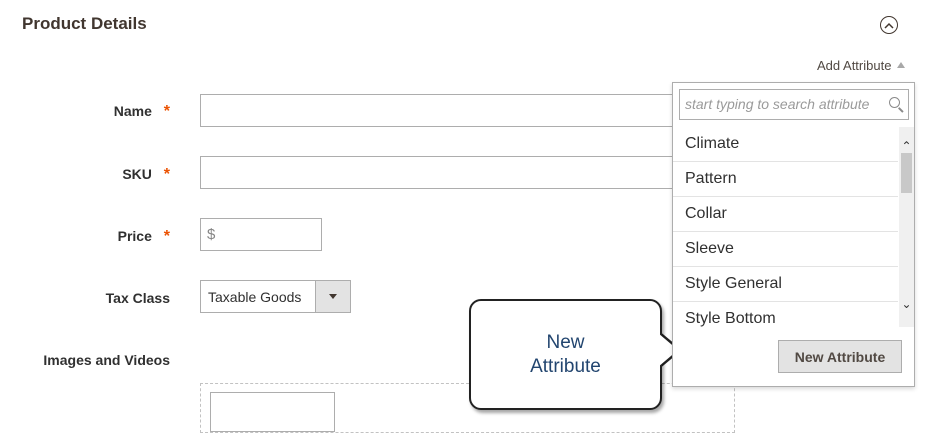 Image resolution: width=928 pixels, height=433 pixels. Describe the element at coordinates (440, 110) in the screenshot. I see `name-input` at that location.